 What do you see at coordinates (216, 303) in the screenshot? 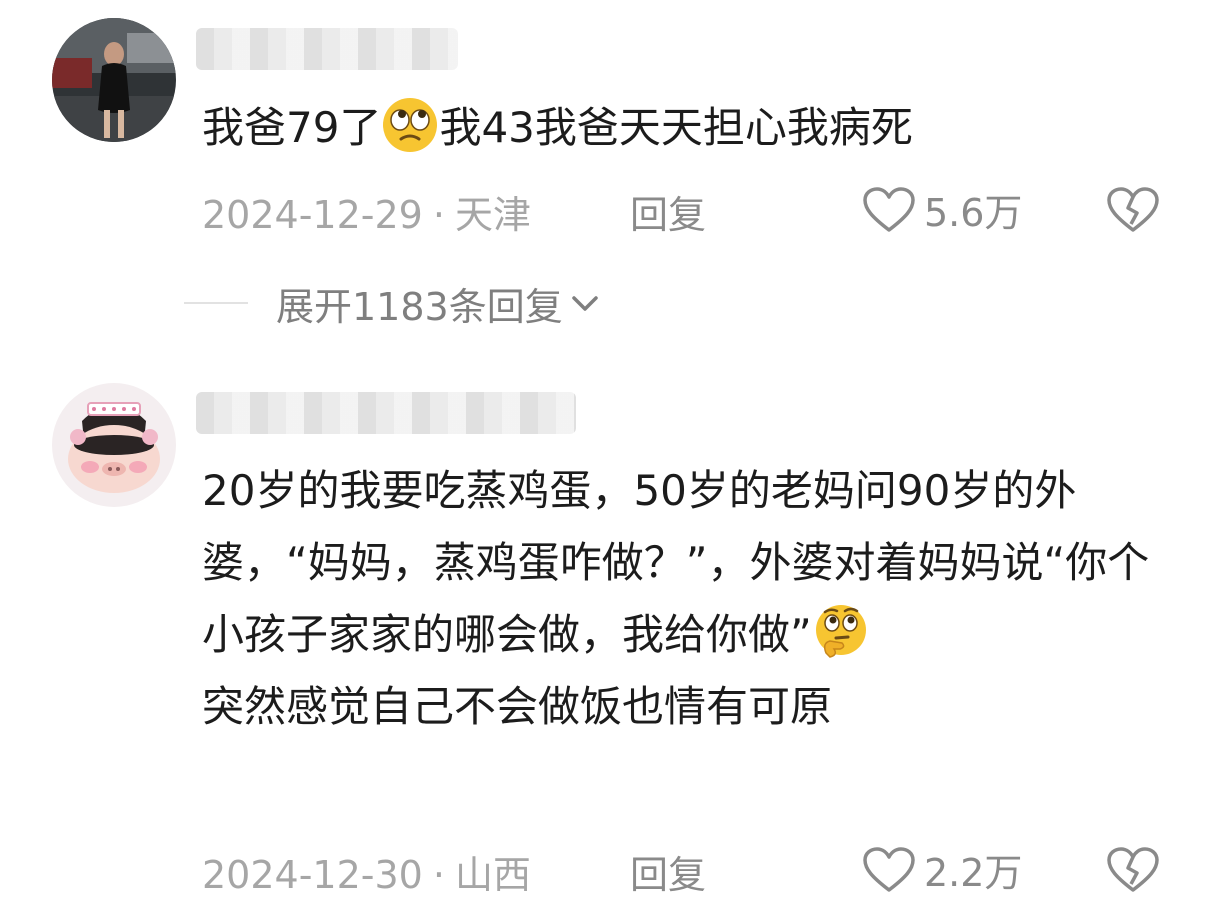
I see `expand-divider` at bounding box center [216, 303].